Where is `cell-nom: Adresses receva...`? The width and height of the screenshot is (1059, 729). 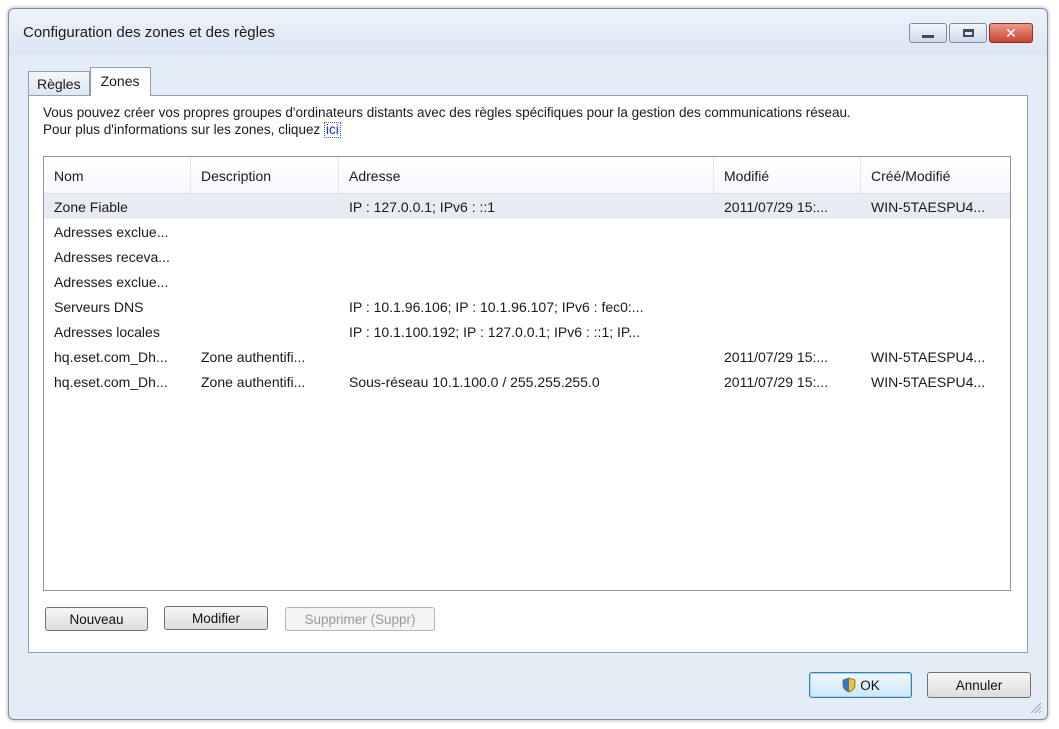 cell-nom: Adresses receva... is located at coordinates (112, 256).